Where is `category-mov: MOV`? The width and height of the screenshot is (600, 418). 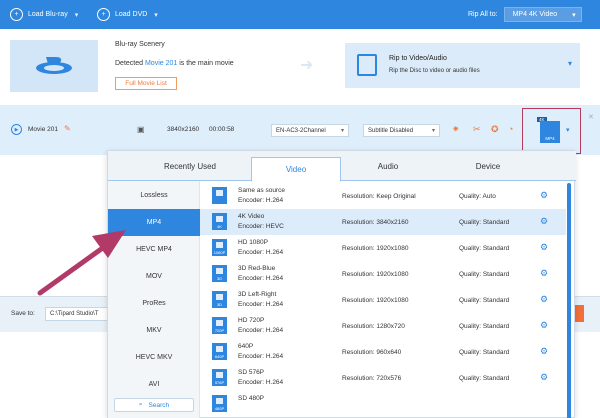 category-mov: MOV is located at coordinates (154, 276).